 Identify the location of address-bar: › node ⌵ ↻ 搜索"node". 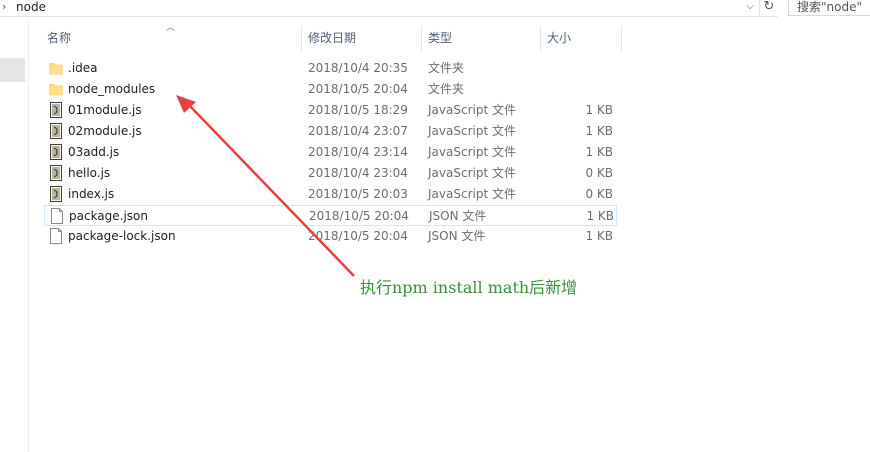
(435, 8).